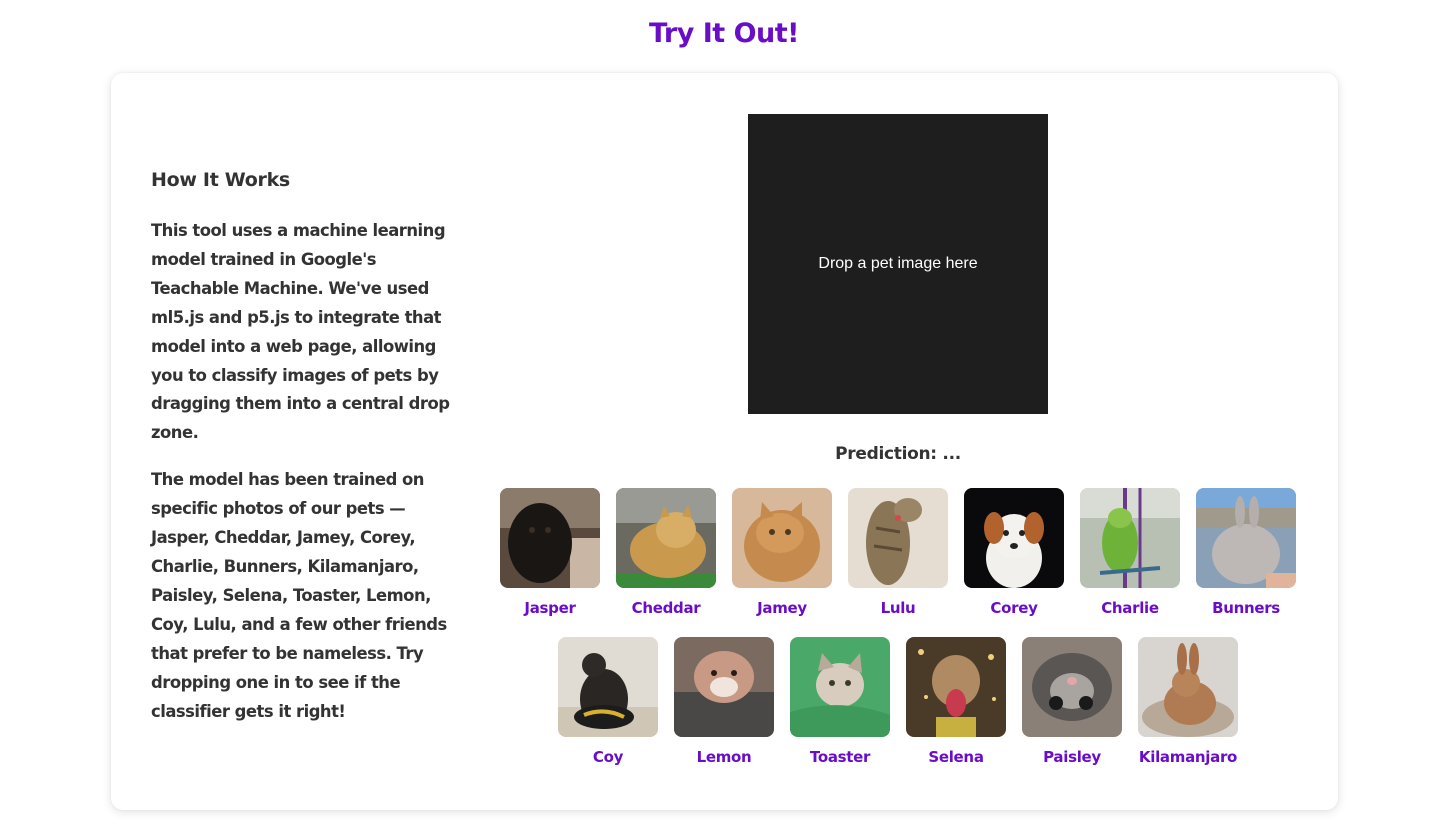 This screenshot has height=827, width=1432. I want to click on image-drop-zone: Drop a pet image here, so click(898, 264).